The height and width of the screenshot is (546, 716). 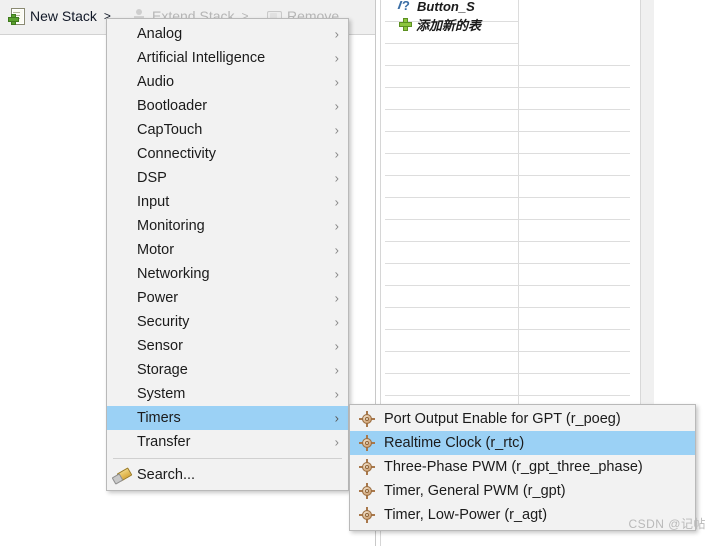 I want to click on grid-column-clip-mask, so click(x=574, y=22).